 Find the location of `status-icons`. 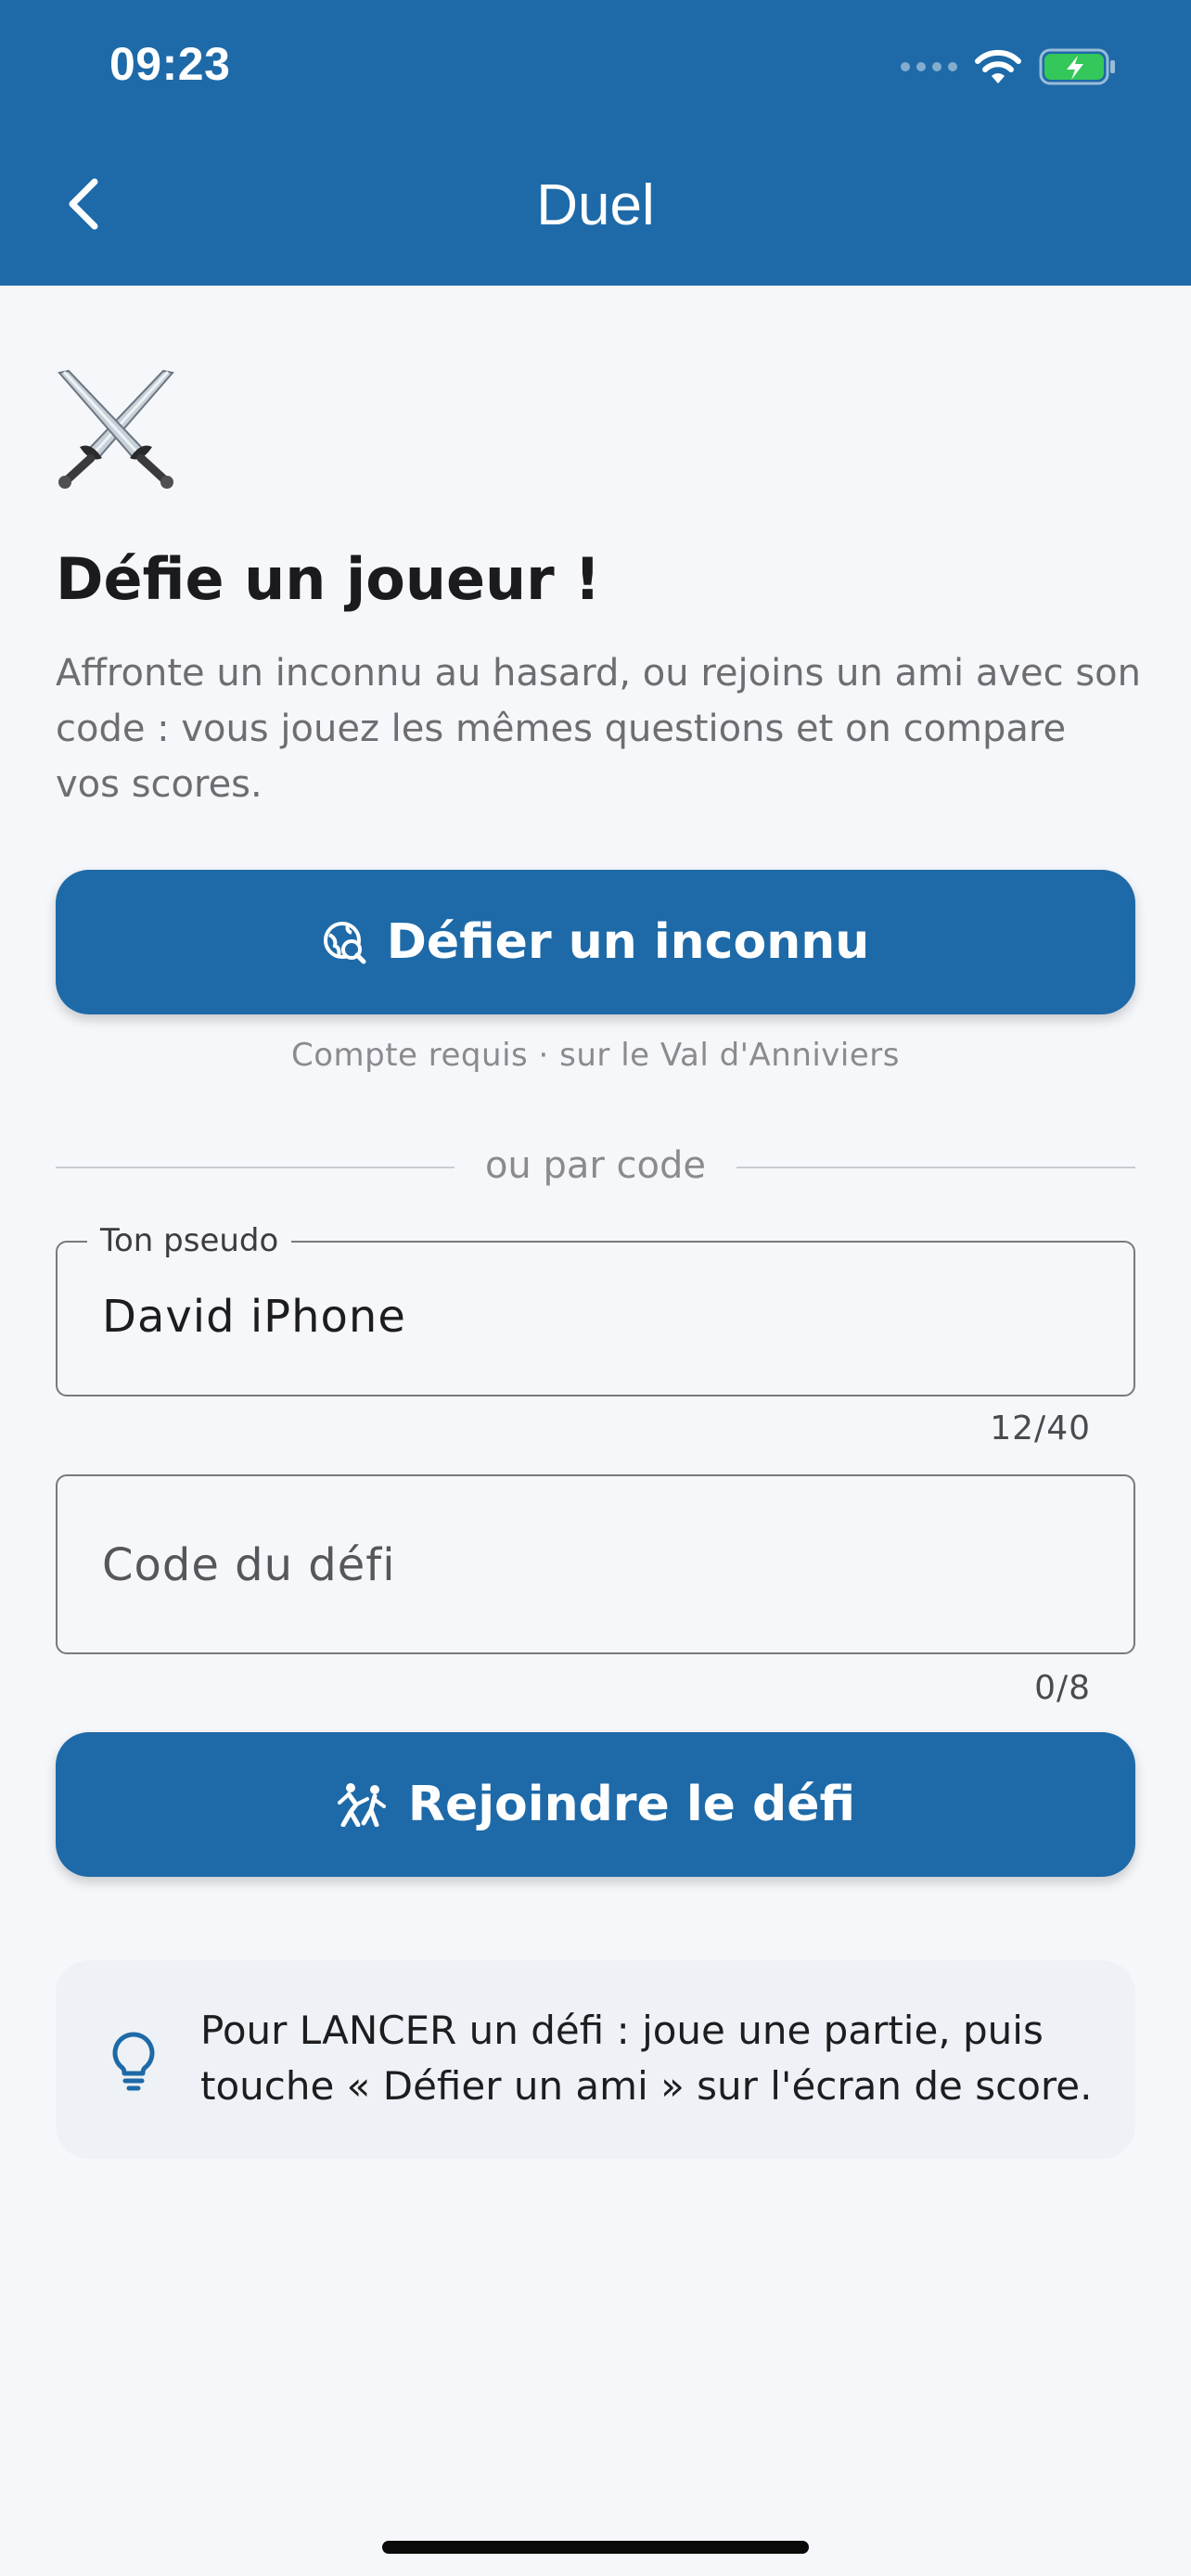

status-icons is located at coordinates (1009, 67).